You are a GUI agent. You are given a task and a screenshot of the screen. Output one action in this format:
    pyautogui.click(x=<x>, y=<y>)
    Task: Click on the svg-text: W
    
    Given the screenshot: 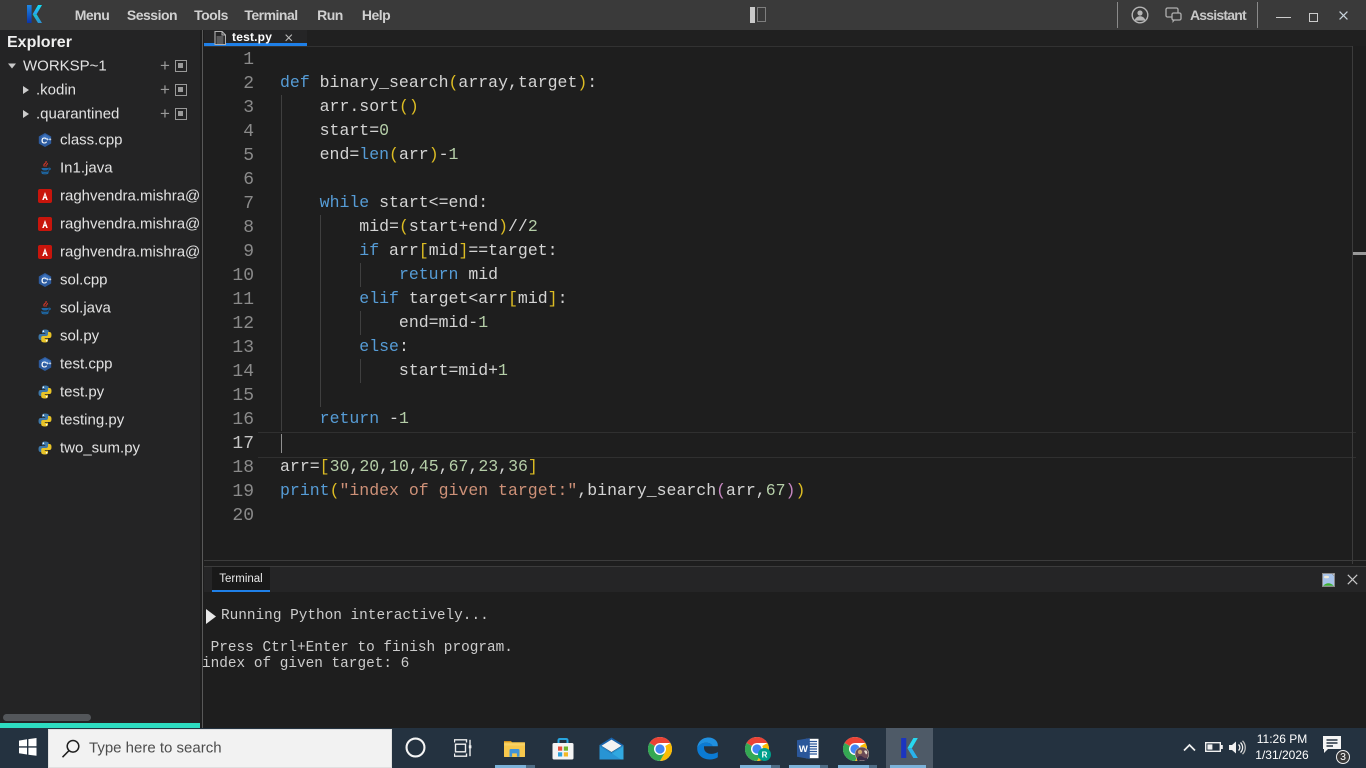 What is the action you would take?
    pyautogui.click(x=803, y=749)
    